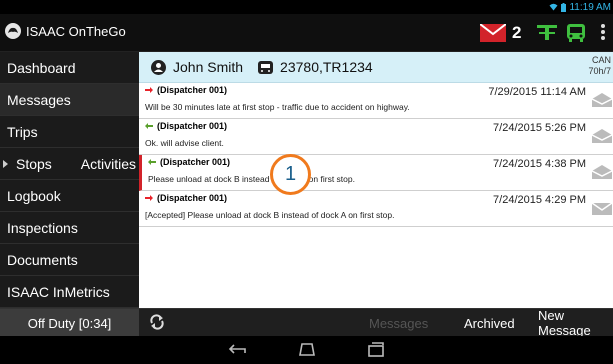 The height and width of the screenshot is (364, 613). I want to click on signal-tower-icon, so click(547, 32).